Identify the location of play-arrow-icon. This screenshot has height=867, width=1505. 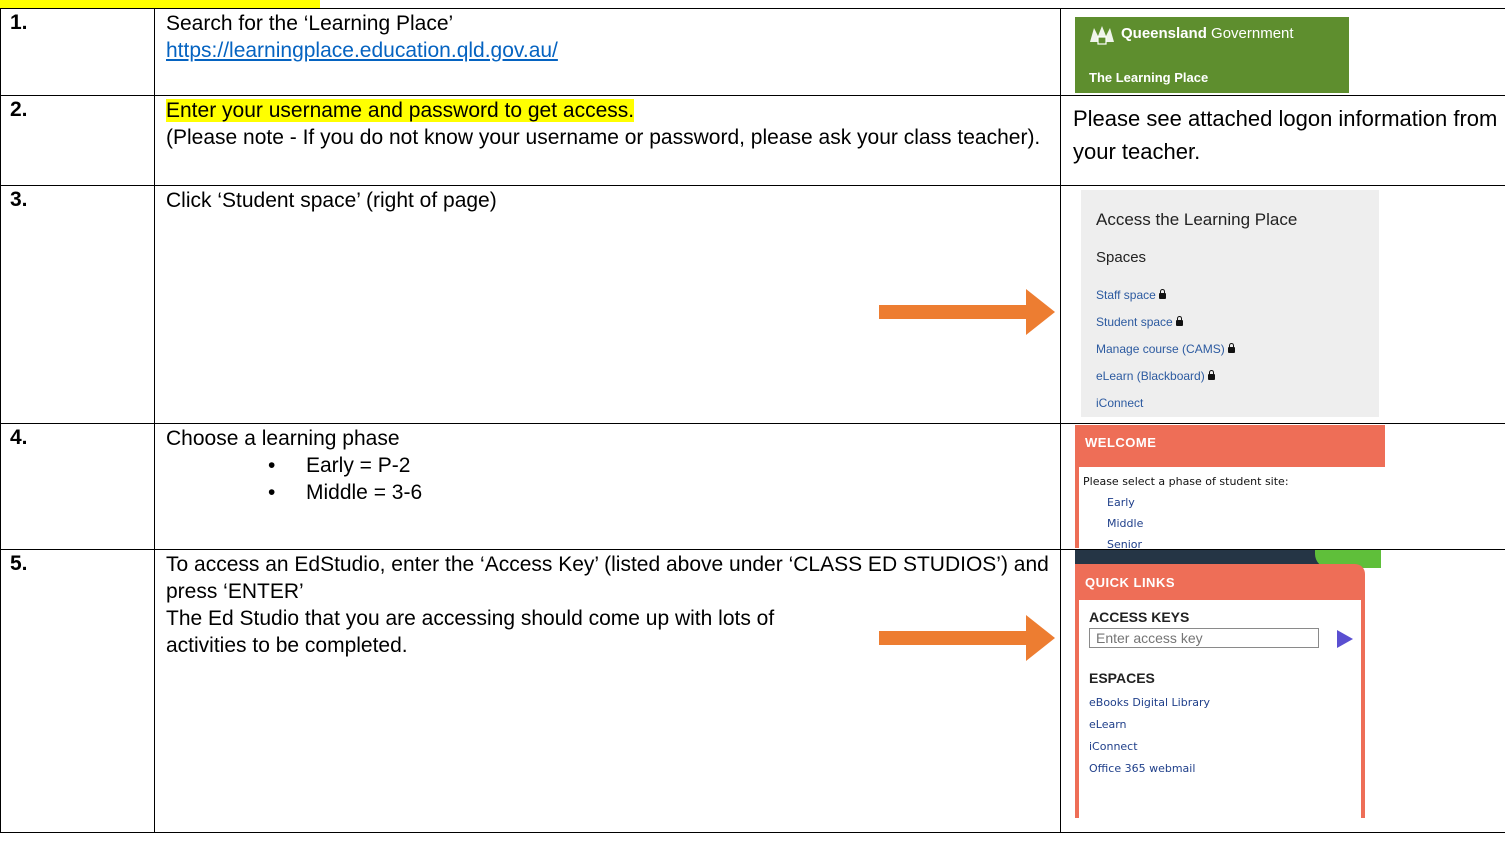
(1345, 639).